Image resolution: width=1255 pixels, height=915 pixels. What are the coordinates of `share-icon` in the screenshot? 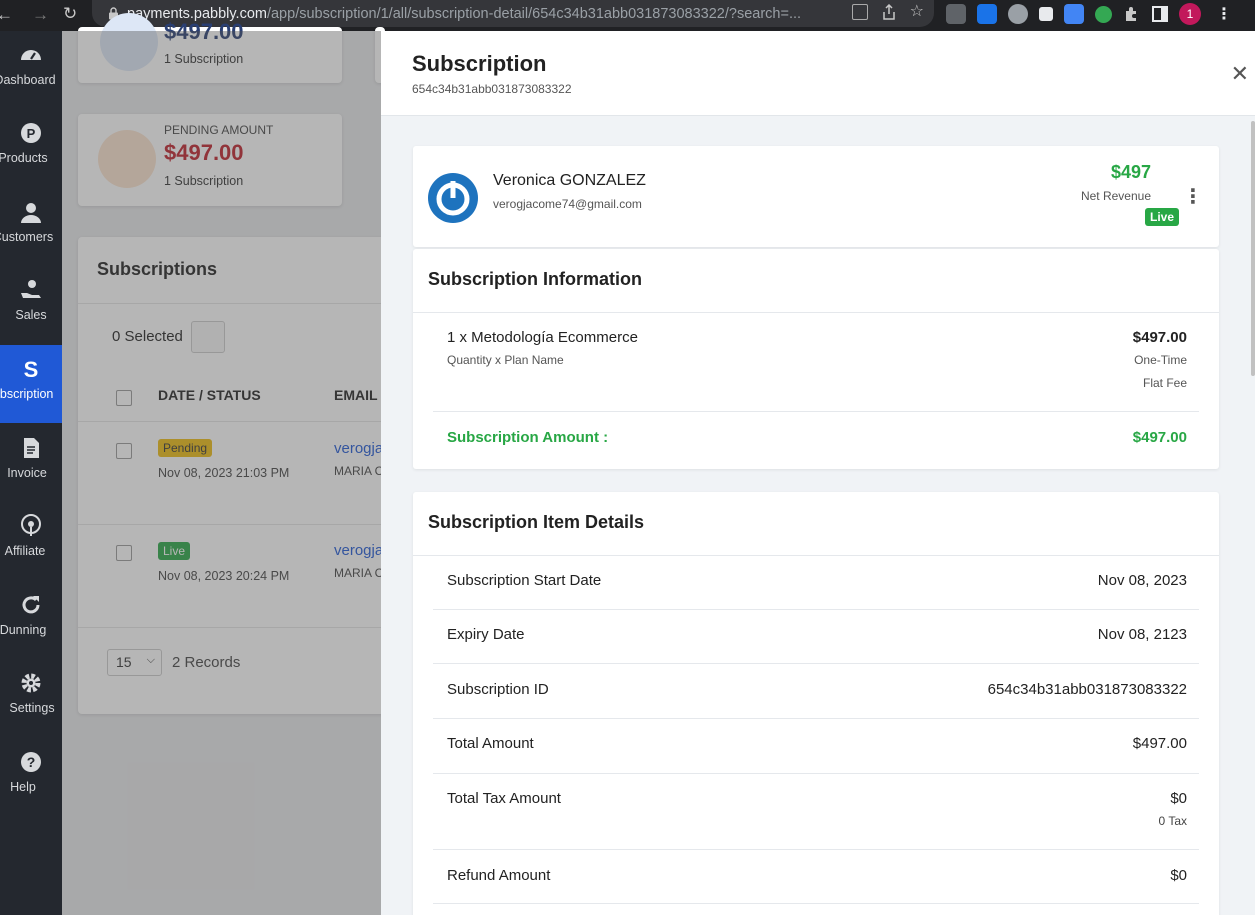 It's located at (889, 12).